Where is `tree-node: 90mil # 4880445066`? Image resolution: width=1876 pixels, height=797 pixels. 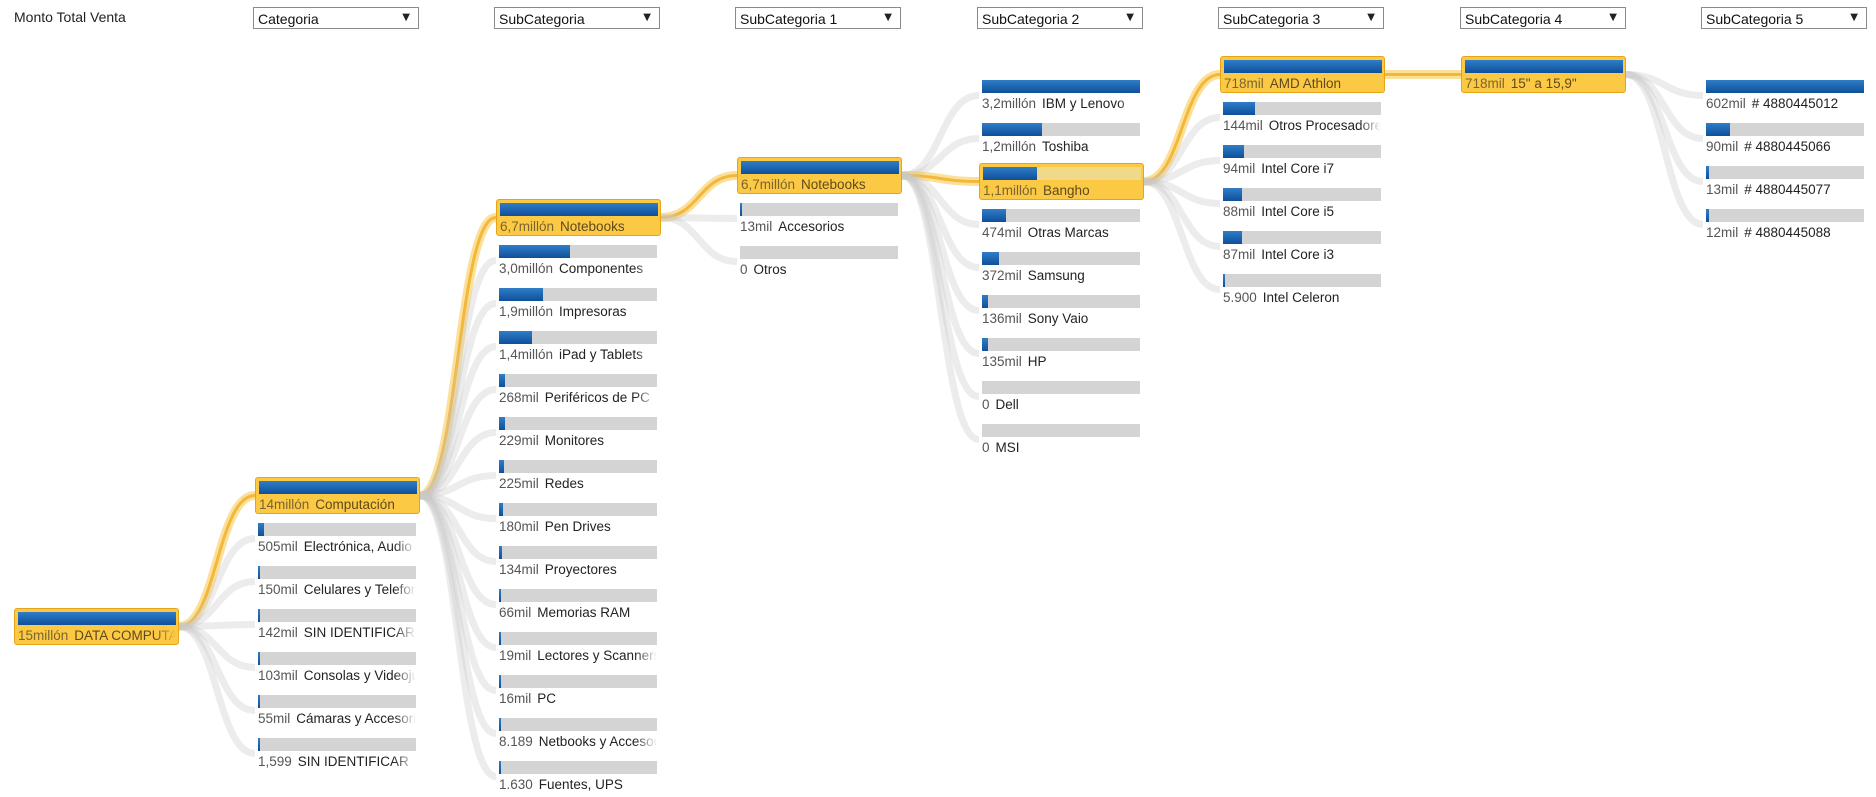 tree-node: 90mil # 4880445066 is located at coordinates (1785, 138).